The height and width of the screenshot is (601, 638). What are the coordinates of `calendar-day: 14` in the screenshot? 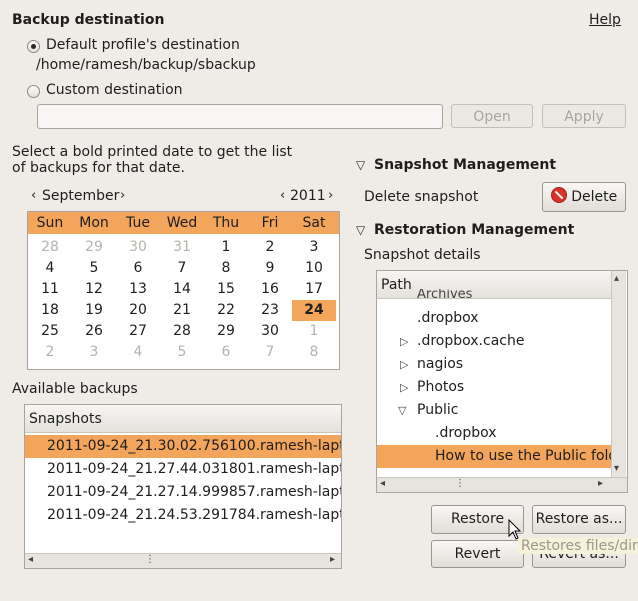 It's located at (182, 289).